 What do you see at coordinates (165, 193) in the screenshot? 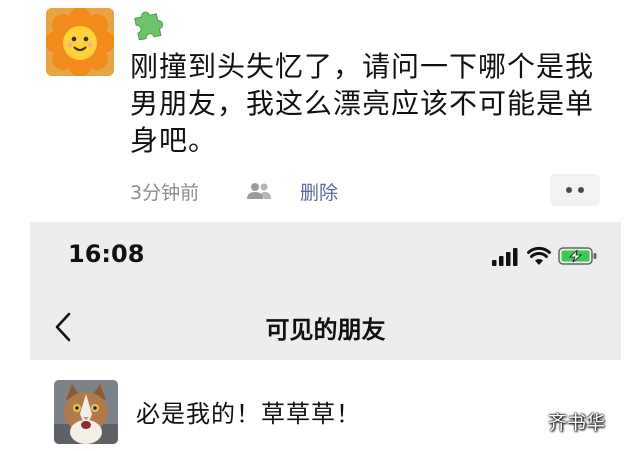
I see `post-time: 3分钟前` at bounding box center [165, 193].